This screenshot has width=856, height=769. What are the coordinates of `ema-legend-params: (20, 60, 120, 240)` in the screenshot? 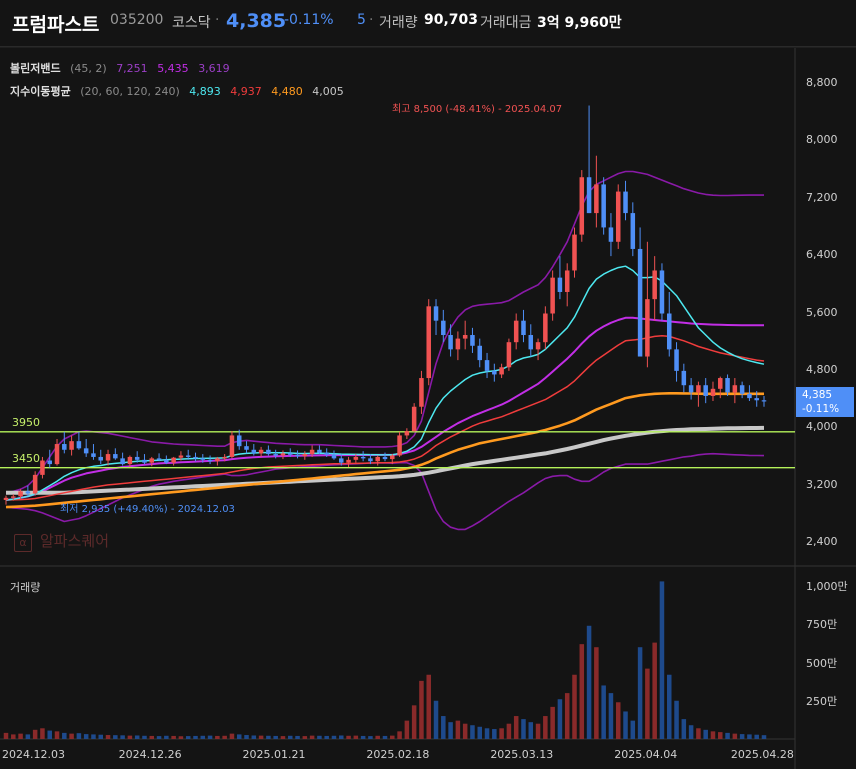 It's located at (130, 91).